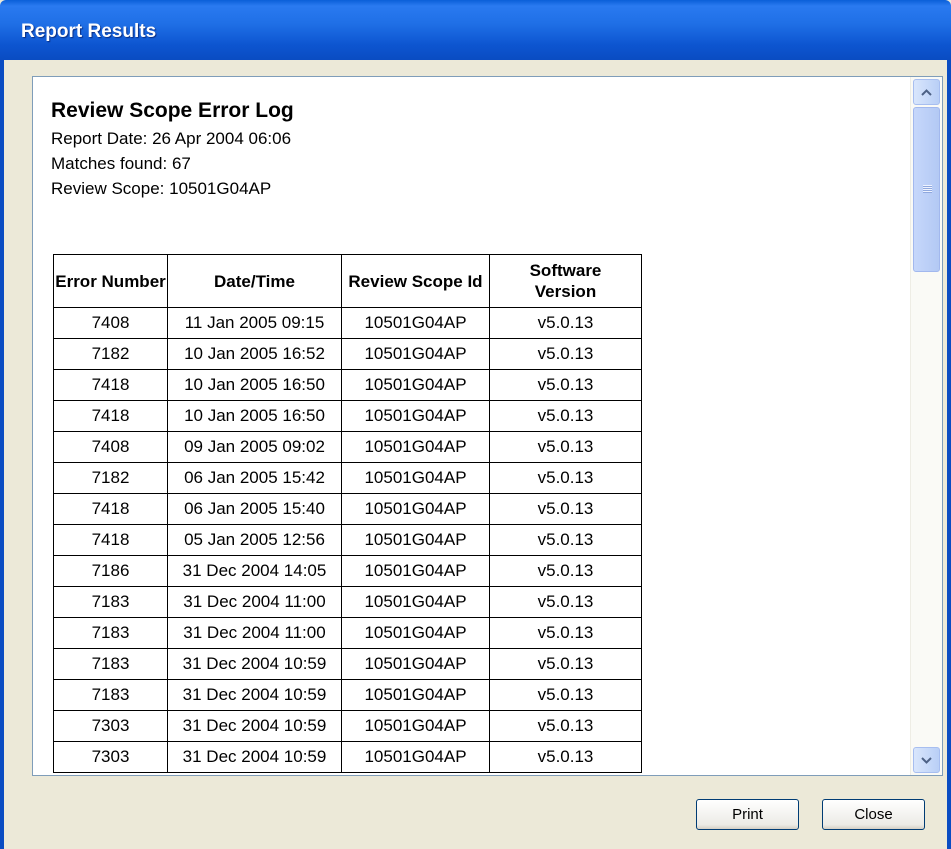  I want to click on date-time-cell: 06 Jan 2005 15:40, so click(254, 509).